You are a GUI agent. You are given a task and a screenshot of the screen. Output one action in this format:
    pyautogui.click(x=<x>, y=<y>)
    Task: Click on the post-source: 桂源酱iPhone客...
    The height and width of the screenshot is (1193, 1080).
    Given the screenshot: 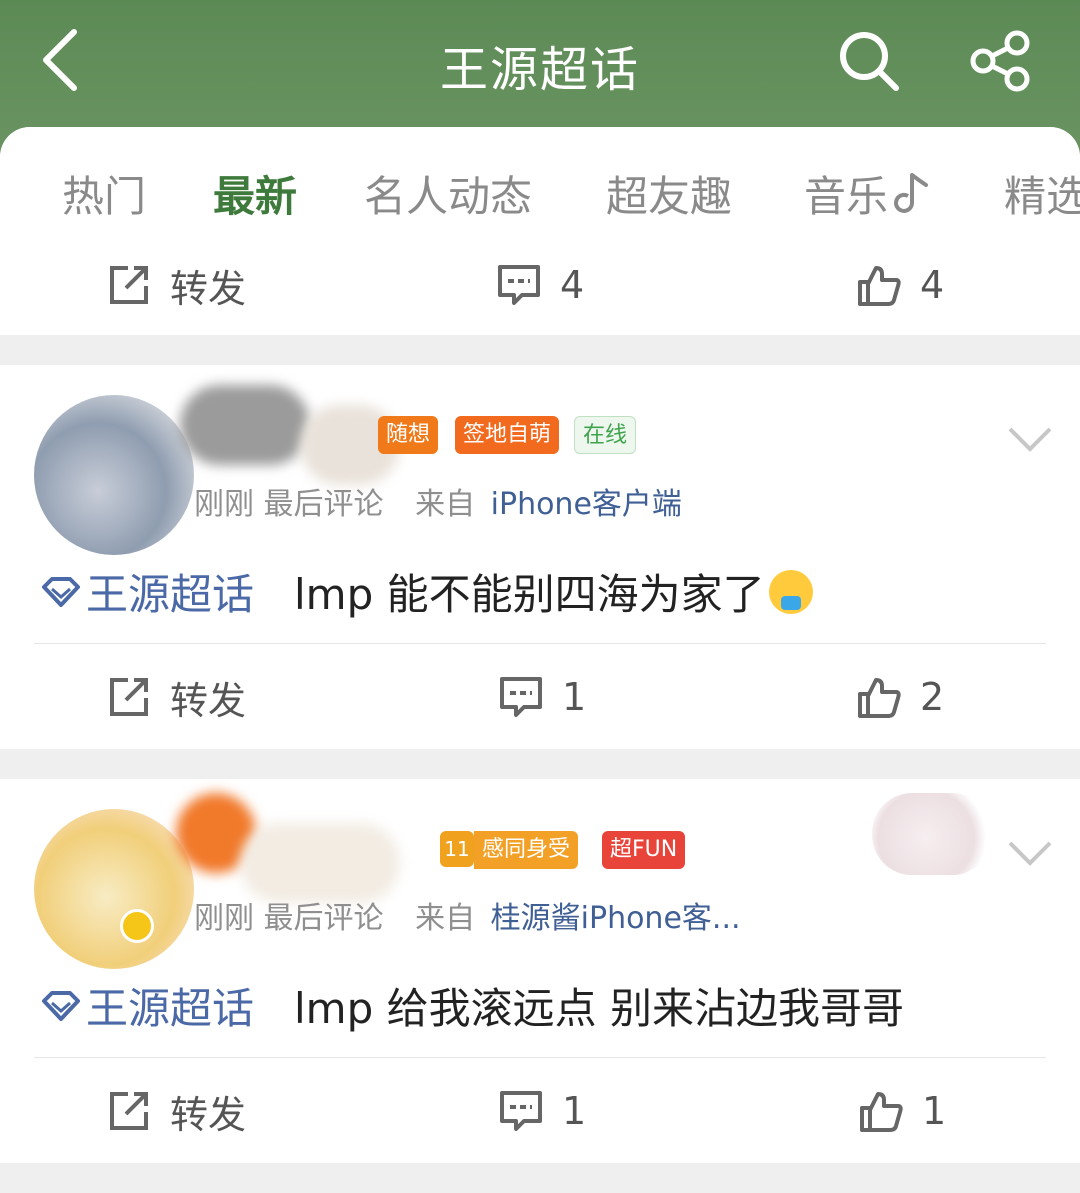 What is the action you would take?
    pyautogui.click(x=616, y=918)
    